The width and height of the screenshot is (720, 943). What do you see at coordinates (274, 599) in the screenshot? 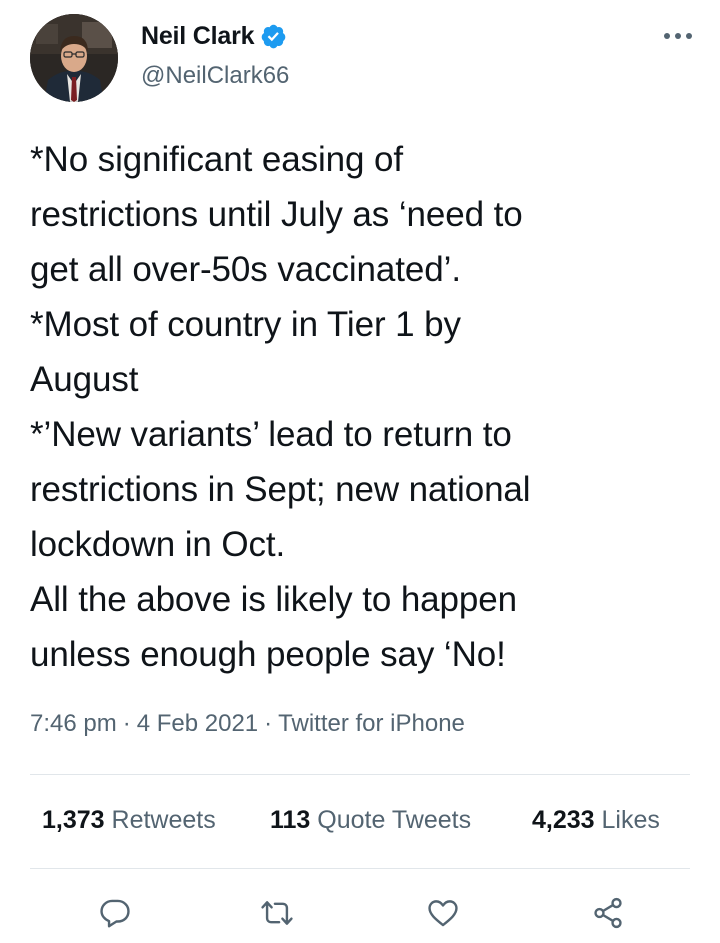
I see `tweet-text-line: All the above is likely to happen` at bounding box center [274, 599].